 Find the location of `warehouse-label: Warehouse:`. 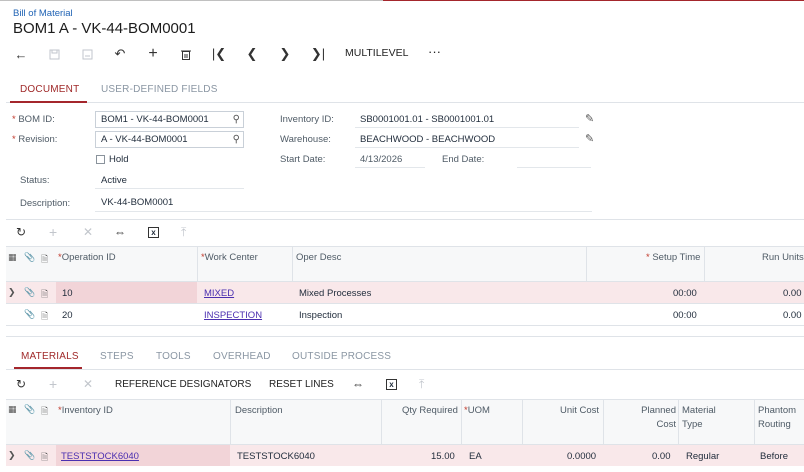

warehouse-label: Warehouse: is located at coordinates (305, 139).